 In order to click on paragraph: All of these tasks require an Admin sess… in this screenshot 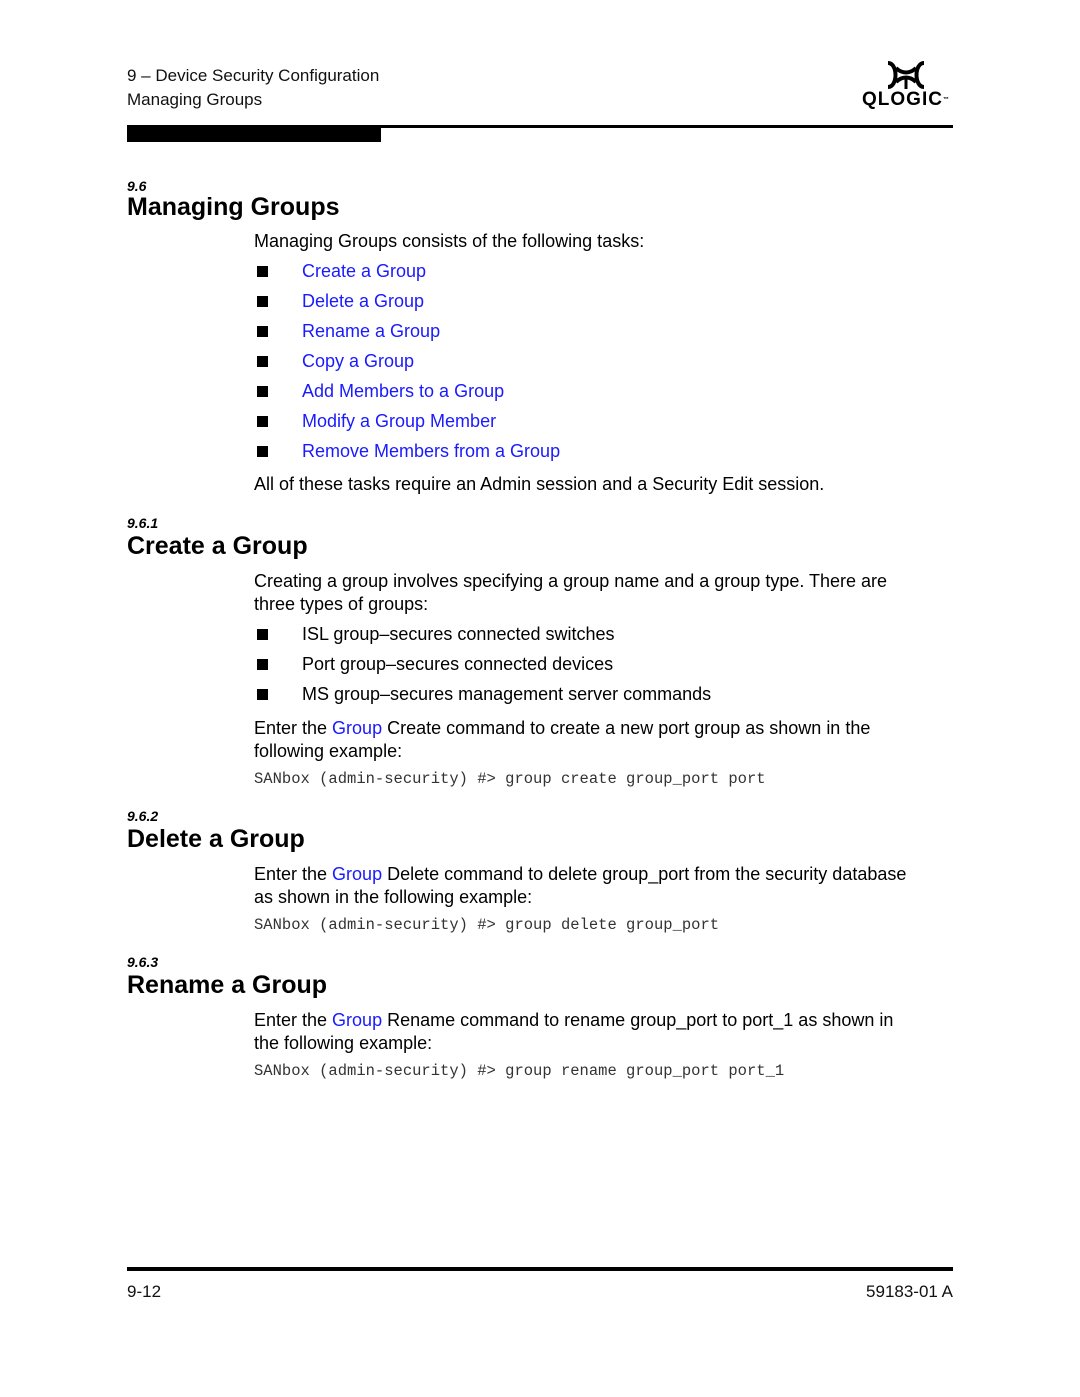, I will do `click(539, 484)`.